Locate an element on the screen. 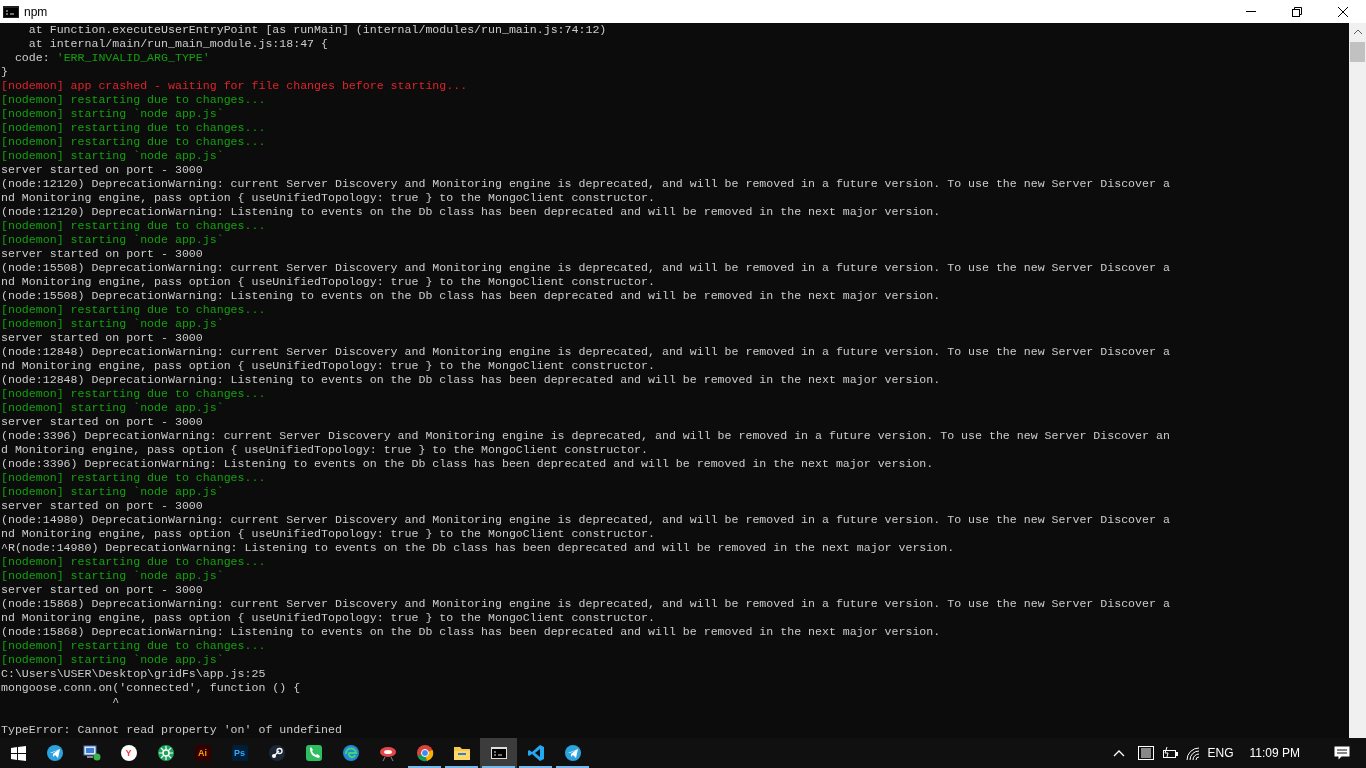  taskbar-app: Ps is located at coordinates (239, 753).